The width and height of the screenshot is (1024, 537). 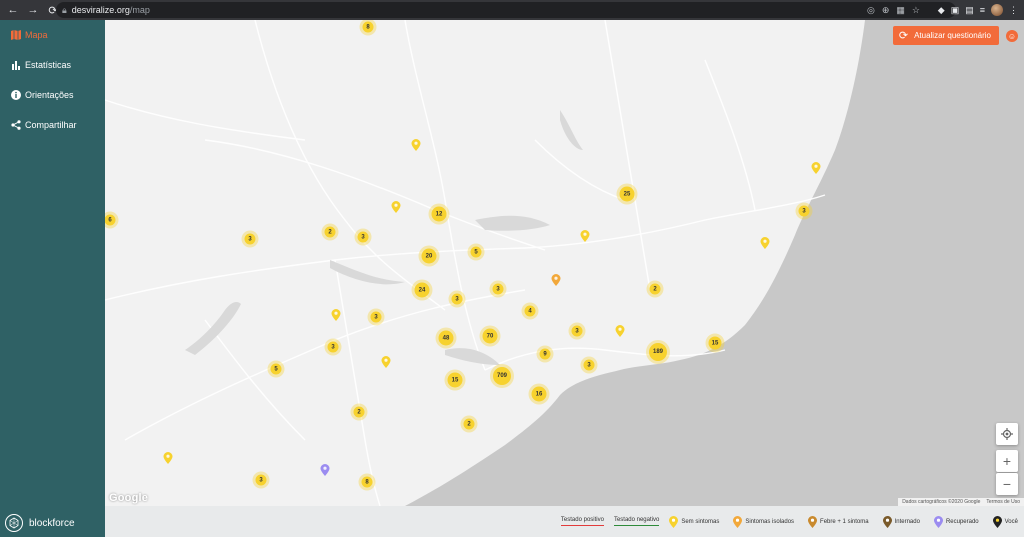 I want to click on terms-link: Termos de Uso, so click(x=1003, y=502).